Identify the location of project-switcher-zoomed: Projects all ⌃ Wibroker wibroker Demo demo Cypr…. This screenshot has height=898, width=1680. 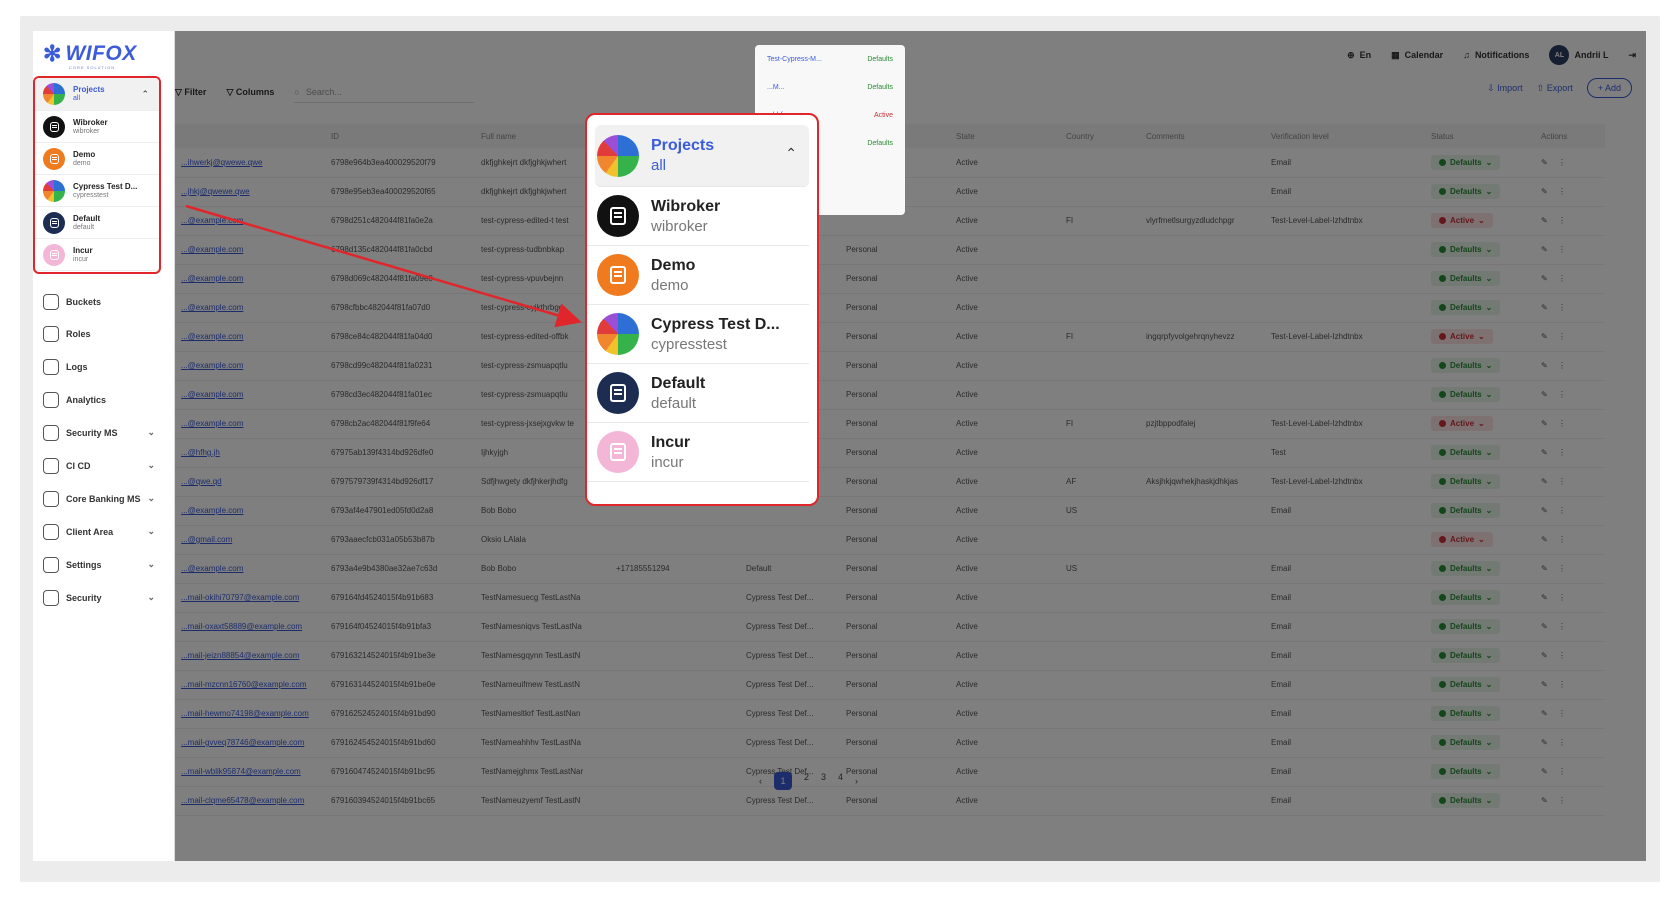
(702, 309).